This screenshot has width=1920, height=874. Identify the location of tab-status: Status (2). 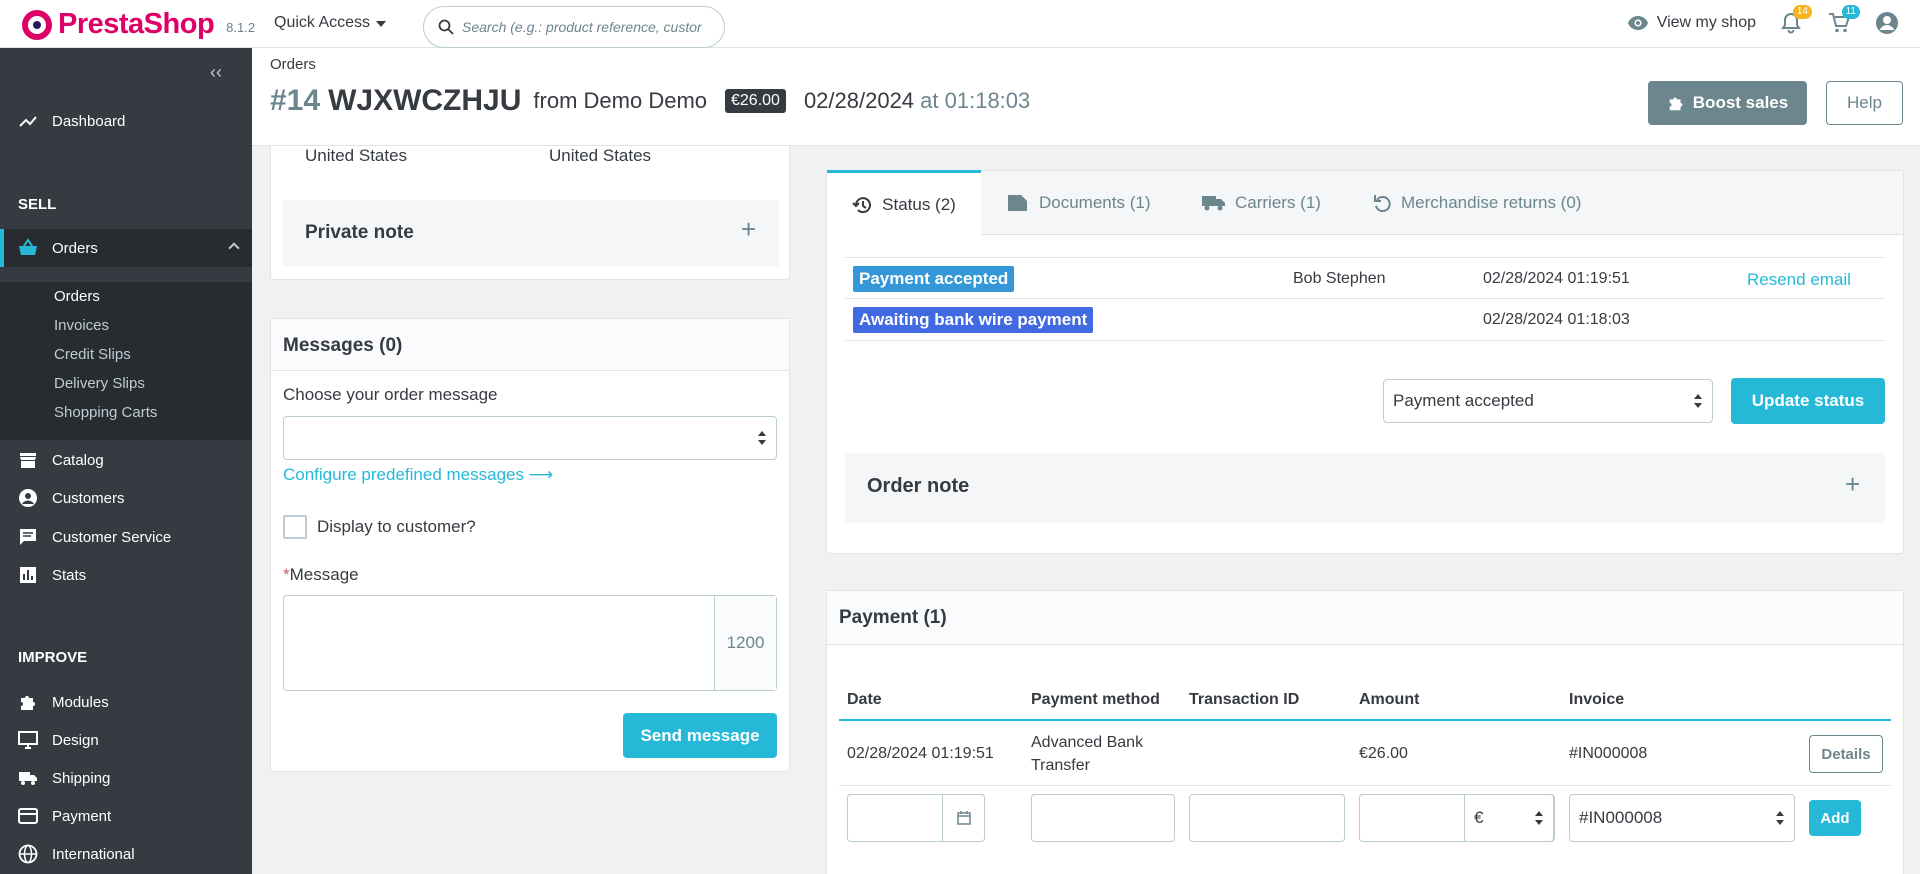
(904, 203).